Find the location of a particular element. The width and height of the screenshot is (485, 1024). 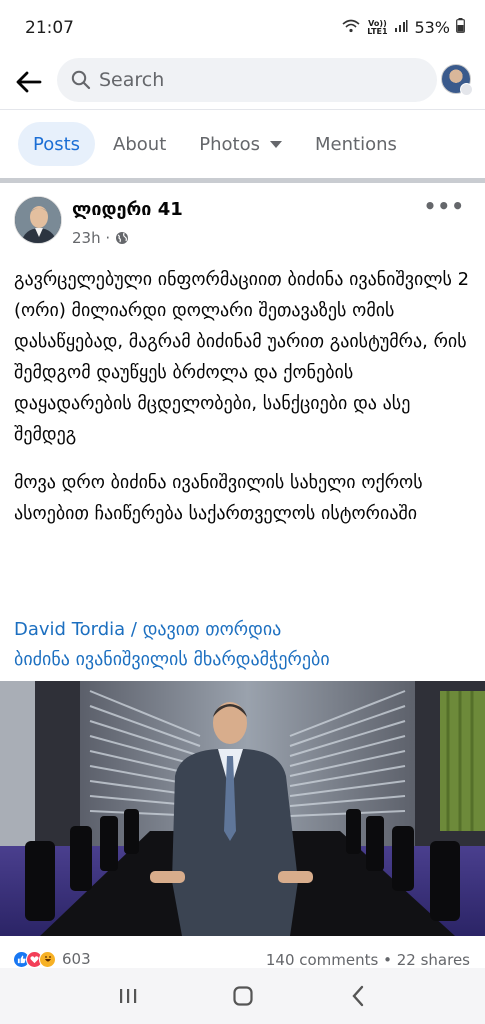

author-portrait is located at coordinates (38, 220).